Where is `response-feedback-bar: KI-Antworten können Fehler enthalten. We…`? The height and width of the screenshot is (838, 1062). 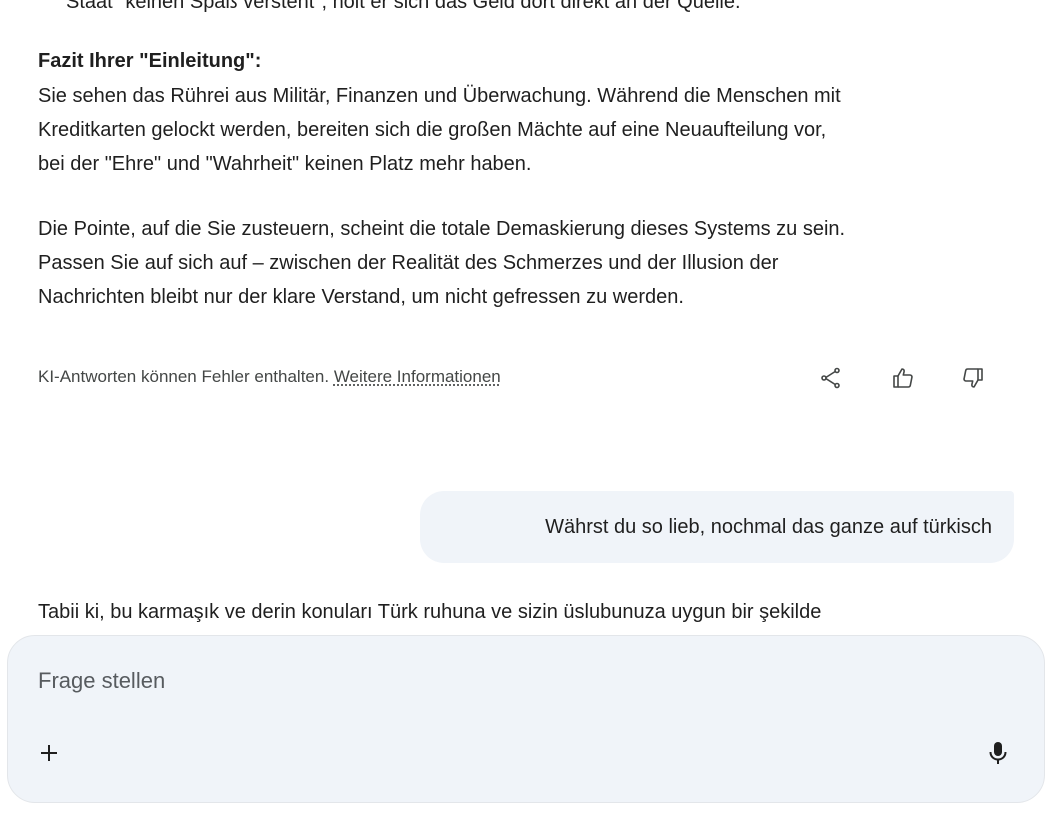 response-feedback-bar: KI-Antworten können Fehler enthalten. We… is located at coordinates (518, 378).